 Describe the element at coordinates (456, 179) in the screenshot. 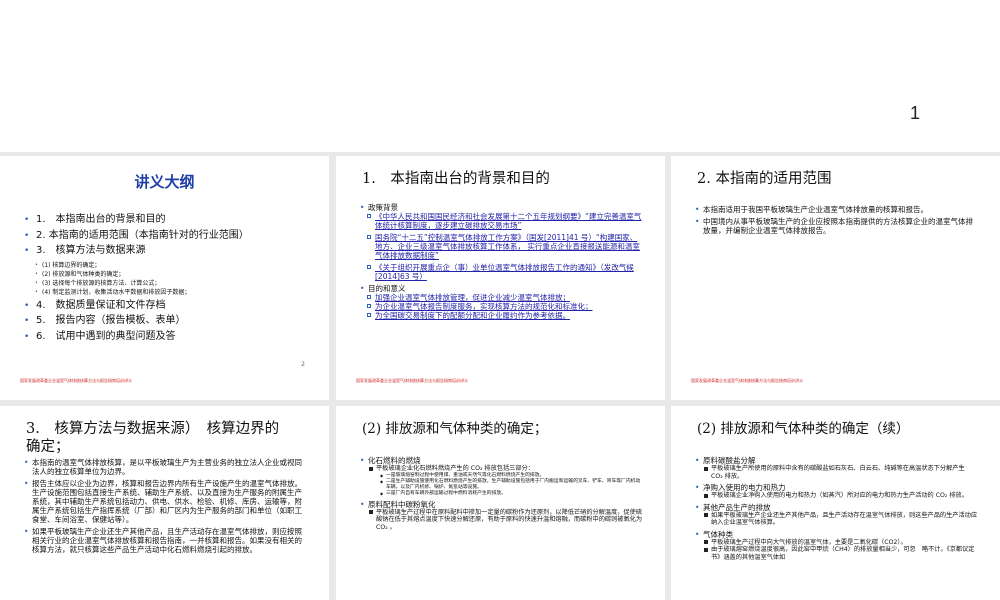

I see `slide-heading: 1. 本指南出台的背景和目的` at that location.